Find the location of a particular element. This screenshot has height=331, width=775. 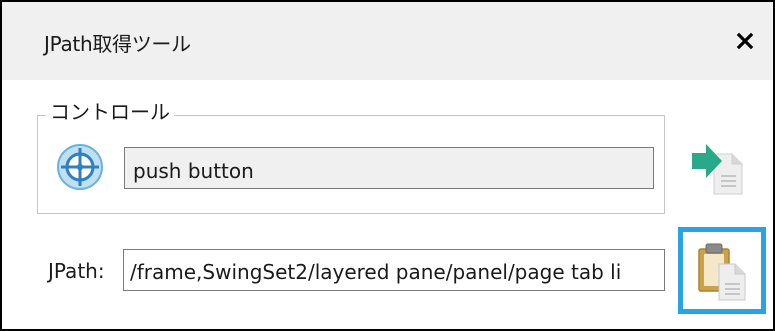

close-button is located at coordinates (745, 41).